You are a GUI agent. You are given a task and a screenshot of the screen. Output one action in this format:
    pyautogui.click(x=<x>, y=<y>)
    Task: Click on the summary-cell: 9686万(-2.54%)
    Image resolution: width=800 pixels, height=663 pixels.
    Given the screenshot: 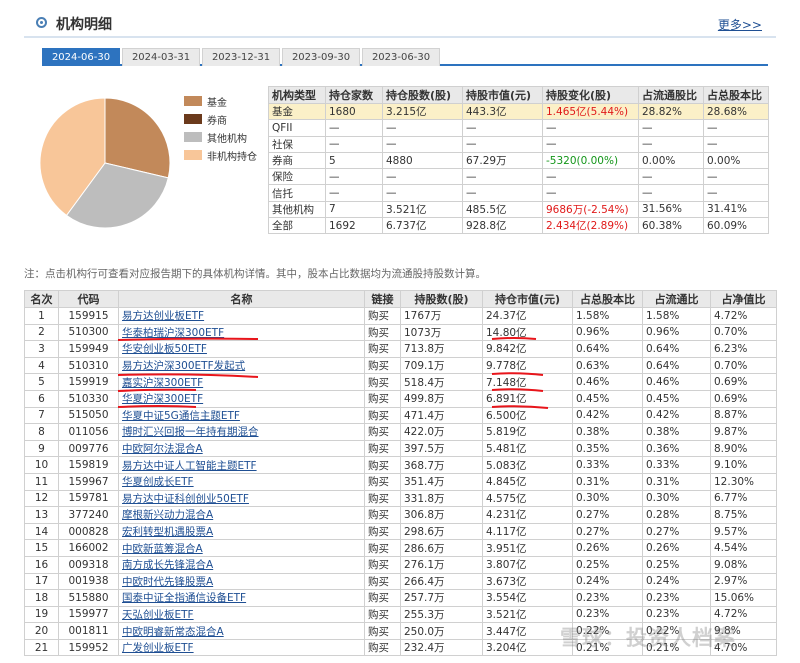 What is the action you would take?
    pyautogui.click(x=590, y=209)
    